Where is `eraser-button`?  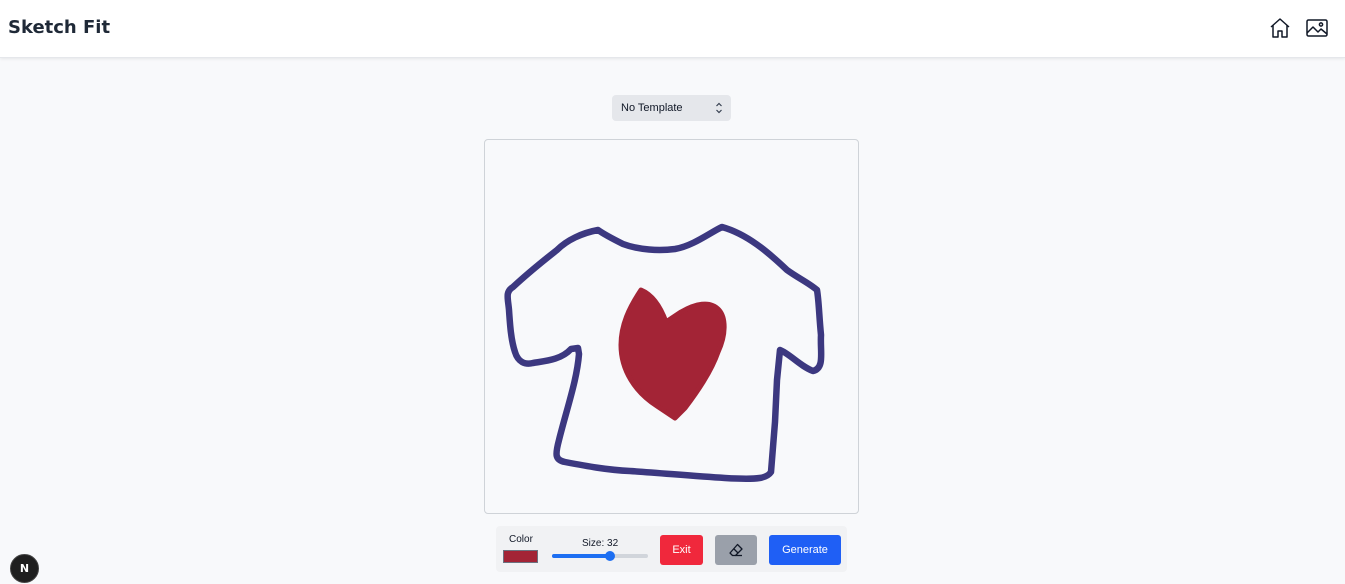
eraser-button is located at coordinates (736, 550).